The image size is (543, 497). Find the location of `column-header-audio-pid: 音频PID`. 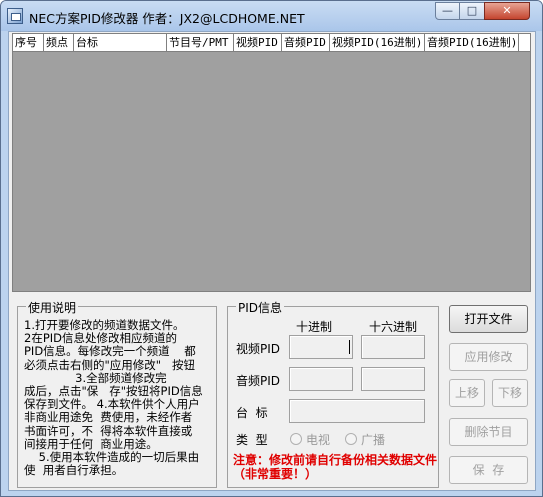

column-header-audio-pid: 音频PID is located at coordinates (306, 42).